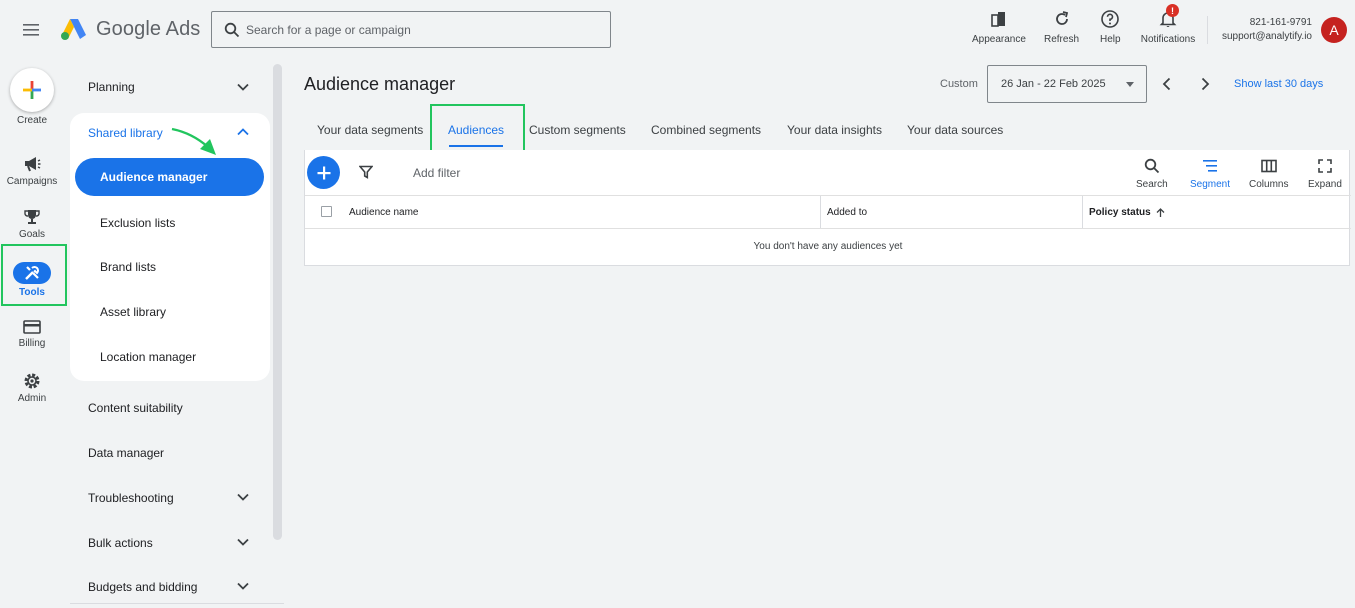  Describe the element at coordinates (366, 172) in the screenshot. I see `filter-icon` at that location.